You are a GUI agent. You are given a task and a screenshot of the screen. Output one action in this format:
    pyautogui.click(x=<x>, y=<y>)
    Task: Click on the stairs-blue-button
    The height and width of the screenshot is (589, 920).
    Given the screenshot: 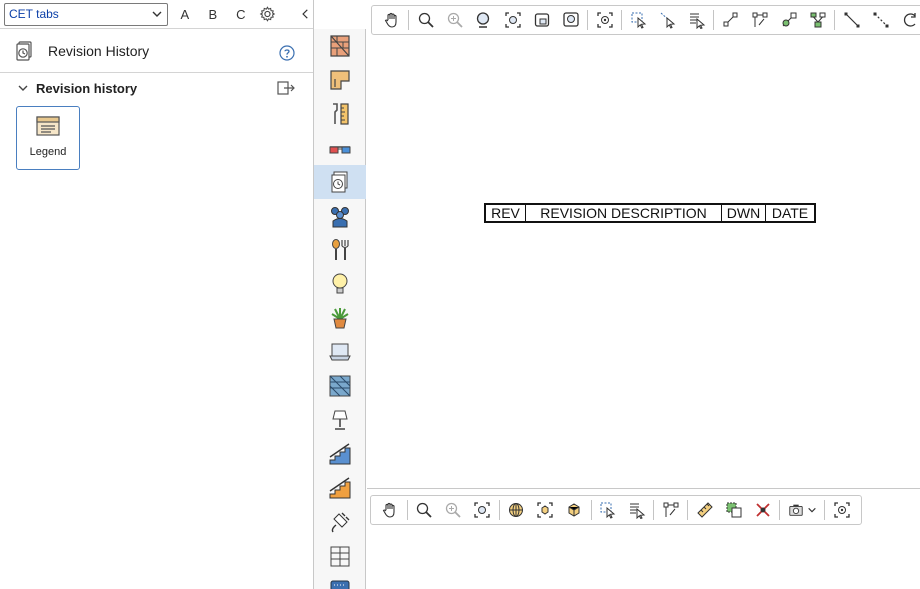 What is the action you would take?
    pyautogui.click(x=340, y=454)
    